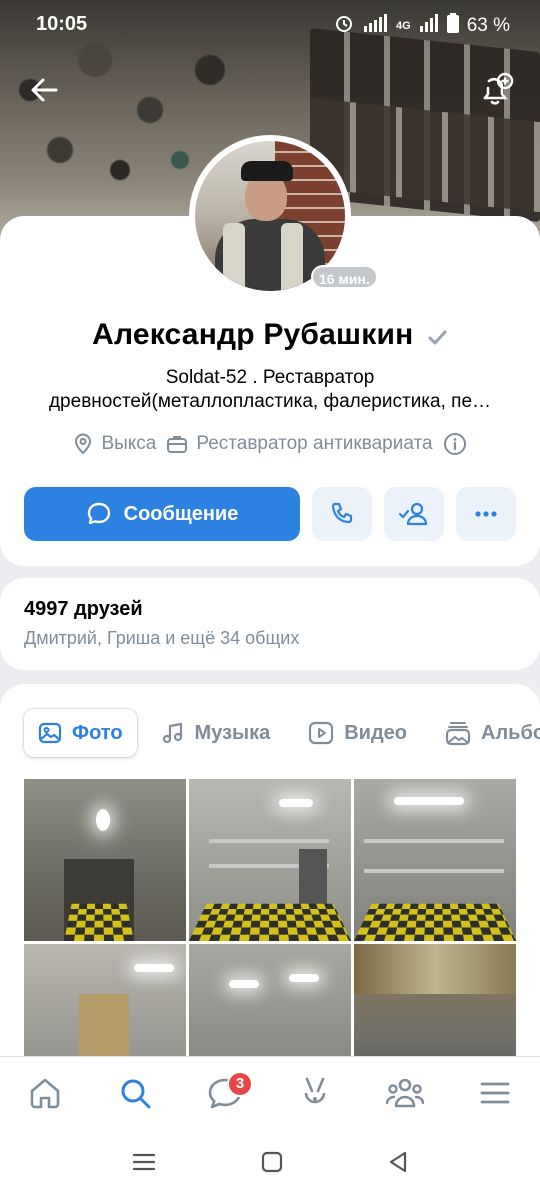 The width and height of the screenshot is (540, 1200). What do you see at coordinates (344, 26) in the screenshot?
I see `alarm-icon` at bounding box center [344, 26].